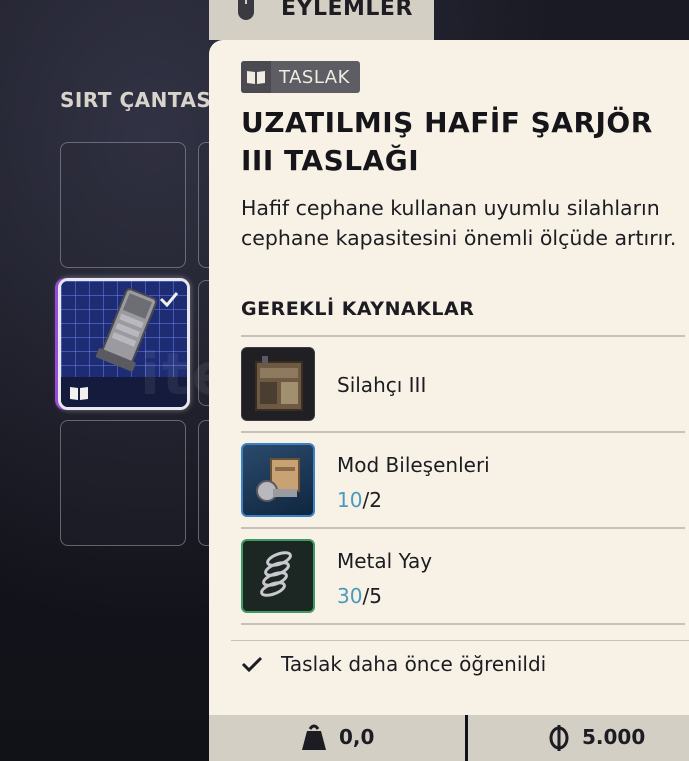  I want to click on price-bar: 5.000, so click(578, 738).